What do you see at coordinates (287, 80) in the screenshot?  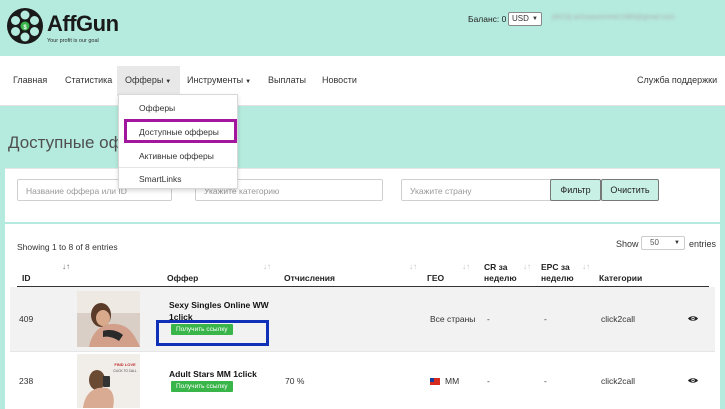 I see `nav-item-payouts: Выплаты` at bounding box center [287, 80].